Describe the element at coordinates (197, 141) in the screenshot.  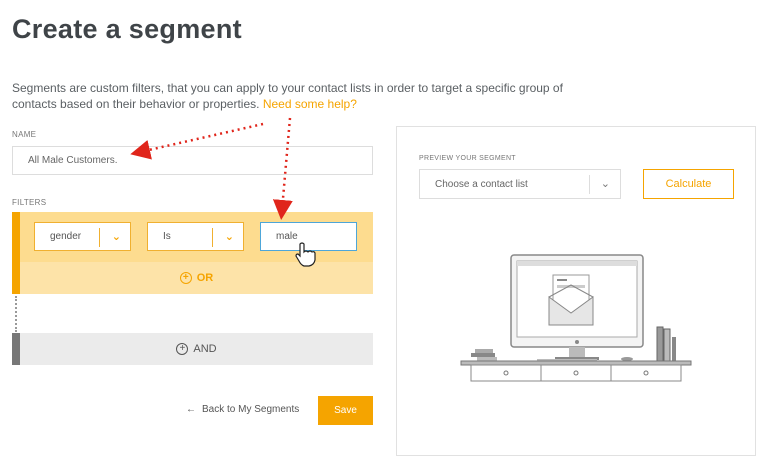
I see `annotation-arrow-name` at that location.